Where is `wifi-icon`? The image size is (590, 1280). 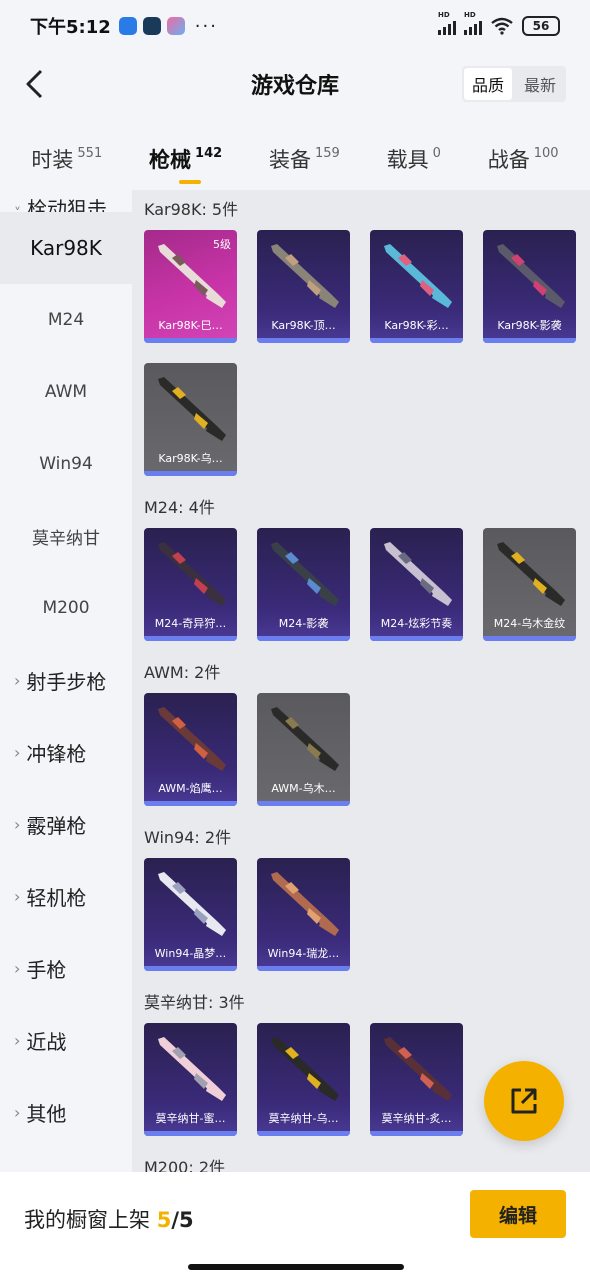
wifi-icon is located at coordinates (502, 26).